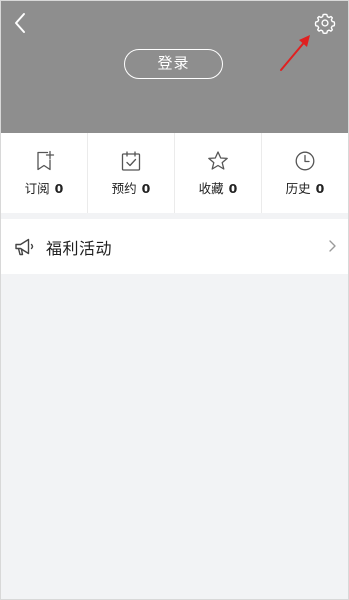  What do you see at coordinates (305, 173) in the screenshot?
I see `stat-history: 历史 0` at bounding box center [305, 173].